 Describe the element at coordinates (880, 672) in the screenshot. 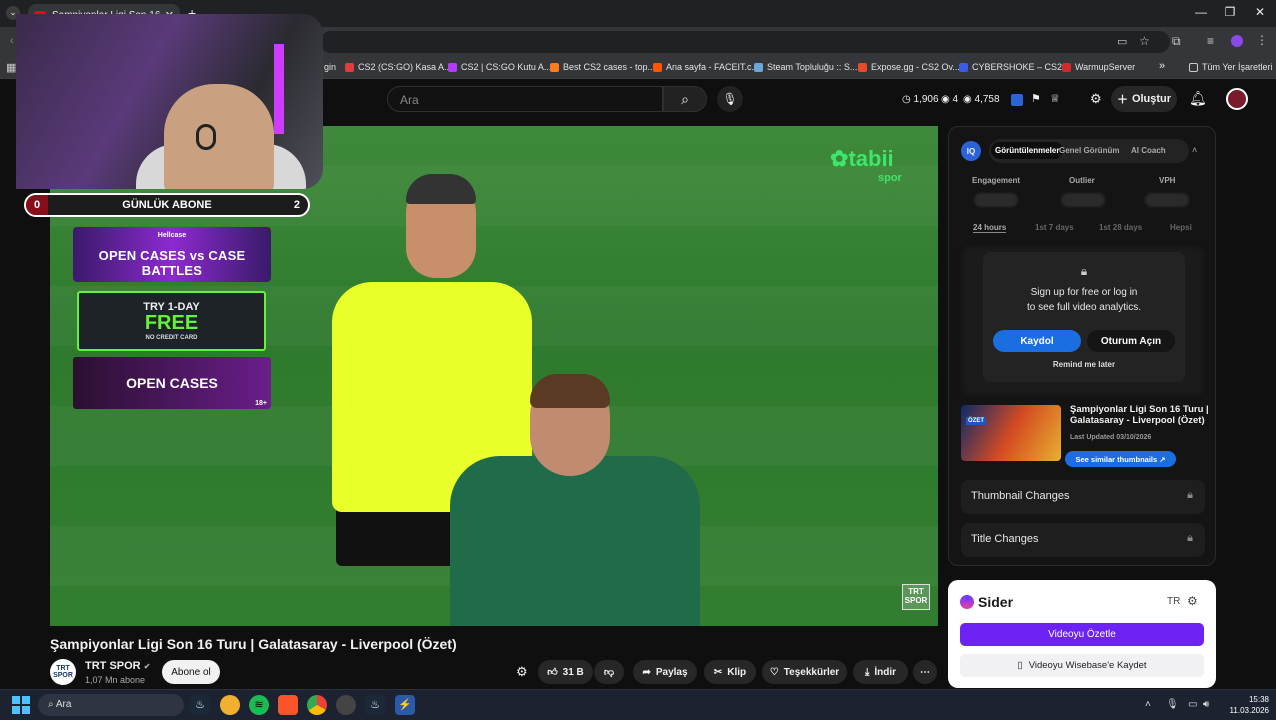

I see `download-button: ⤓ İndir` at that location.